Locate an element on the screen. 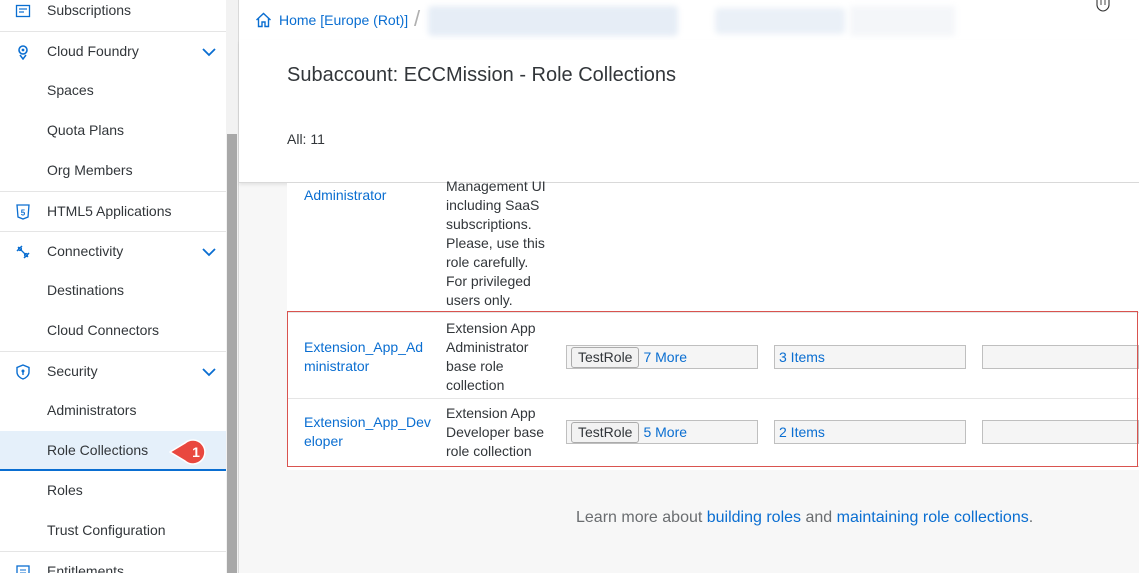  sidebar-item-cloud-connectors: Cloud Connectors is located at coordinates (113, 331).